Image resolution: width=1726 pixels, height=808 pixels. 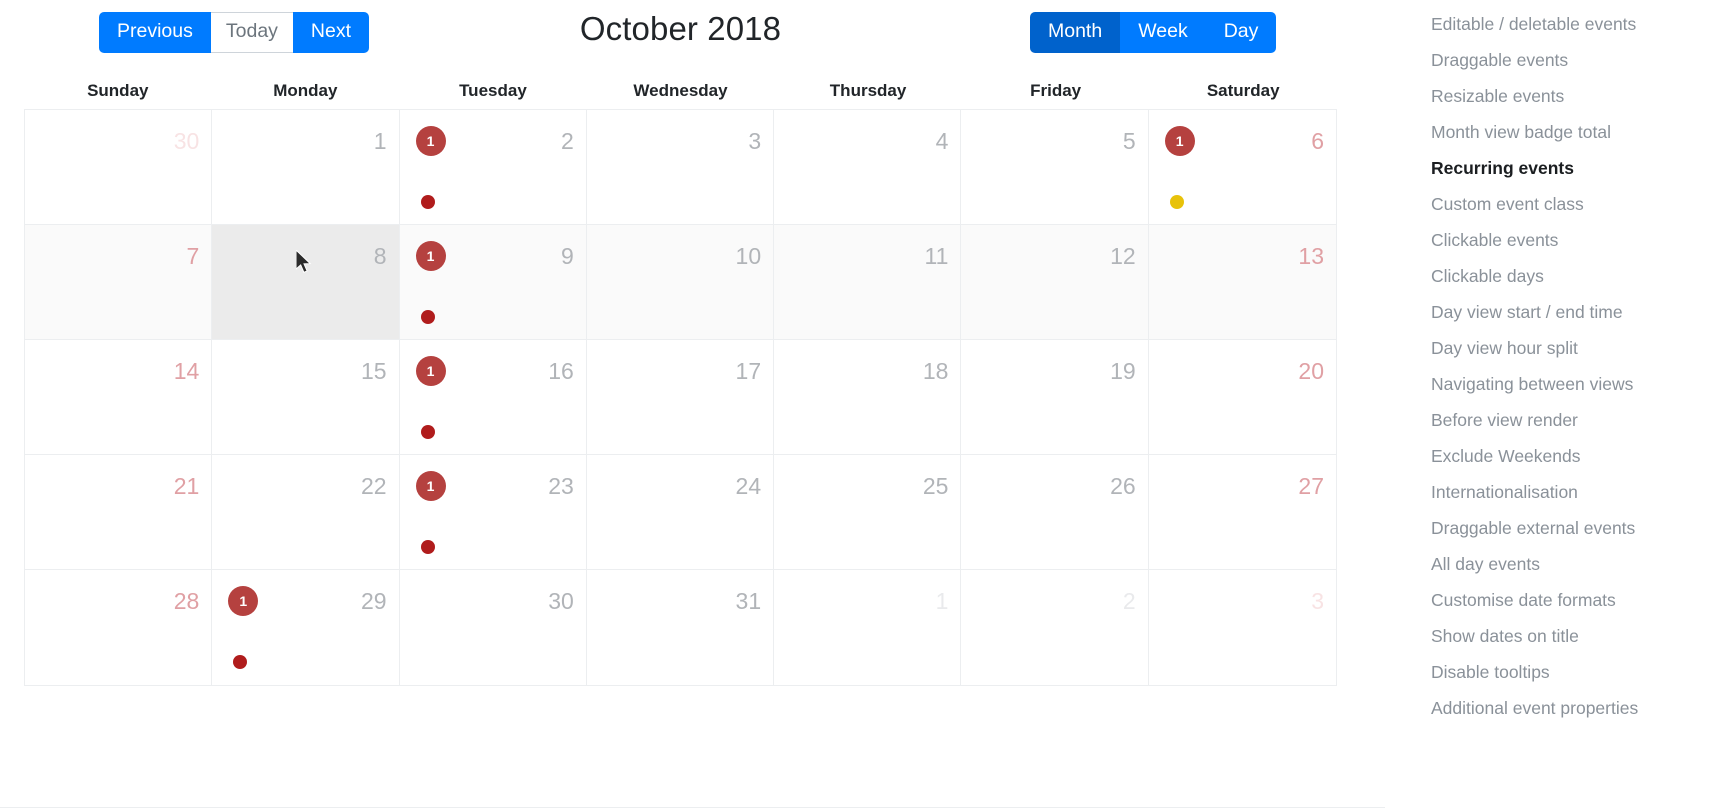 What do you see at coordinates (186, 141) in the screenshot?
I see `day-number: 30` at bounding box center [186, 141].